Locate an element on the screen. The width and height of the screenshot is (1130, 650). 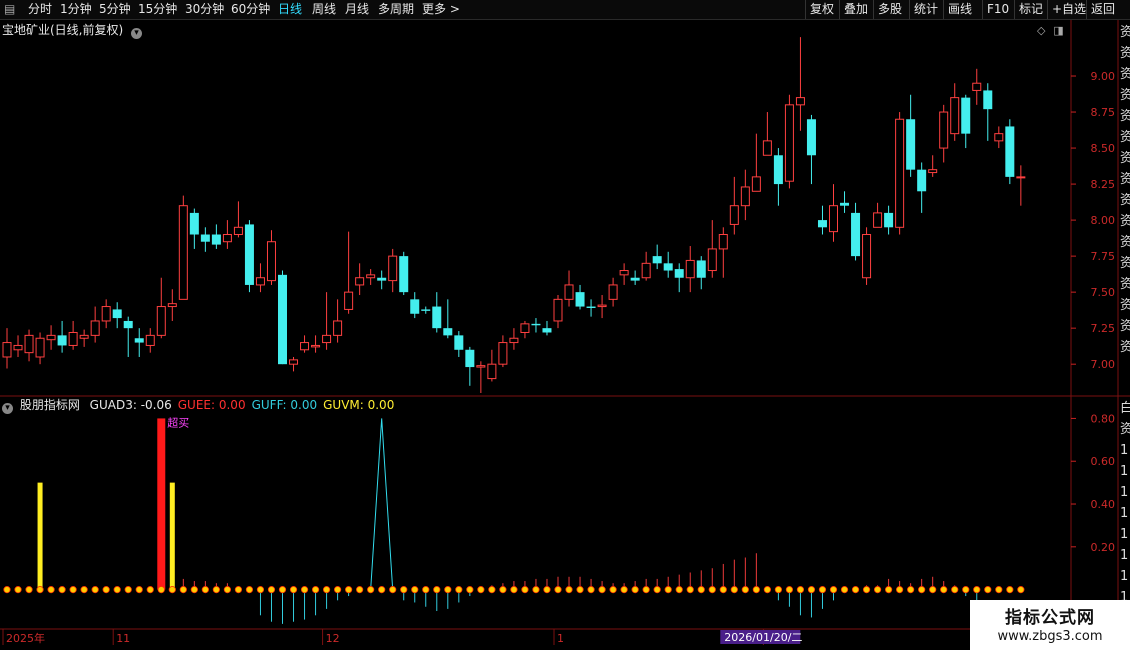
period-tab-5: 60分钟 is located at coordinates (250, 9).